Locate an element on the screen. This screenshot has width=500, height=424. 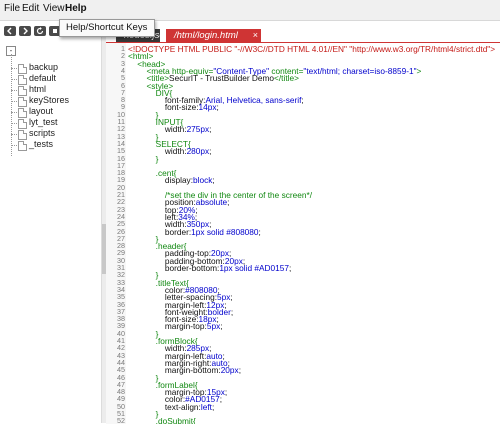
help-shortcut-keys-item: Help/Shortcut Keys is located at coordinates (106, 27).